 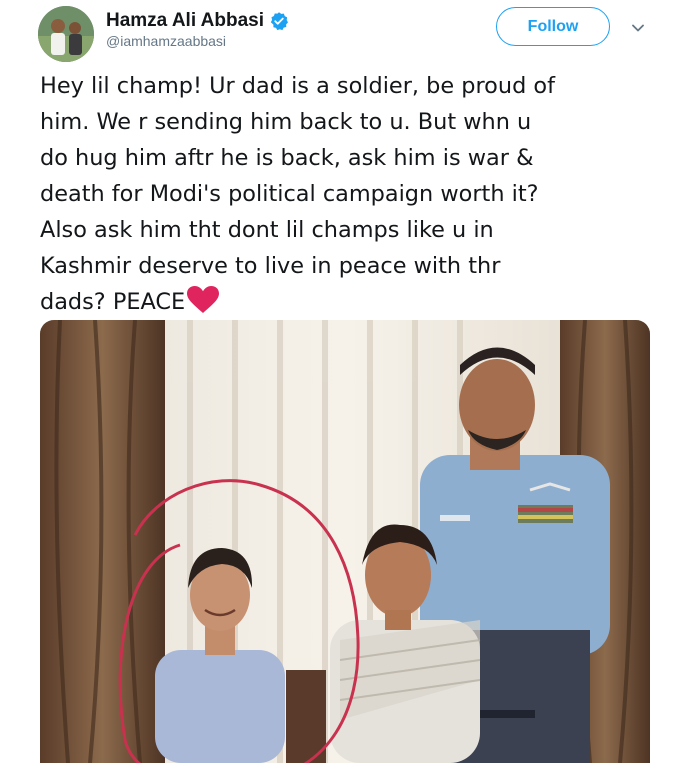 I want to click on follow-button: Follow, so click(x=553, y=26).